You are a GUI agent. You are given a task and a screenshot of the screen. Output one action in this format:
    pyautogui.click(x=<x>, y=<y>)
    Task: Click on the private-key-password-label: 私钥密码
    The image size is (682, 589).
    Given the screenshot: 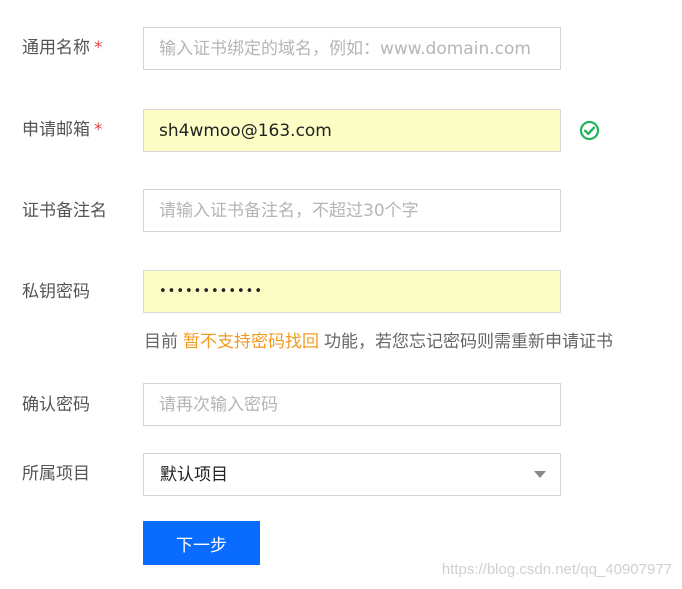 What is the action you would take?
    pyautogui.click(x=56, y=292)
    